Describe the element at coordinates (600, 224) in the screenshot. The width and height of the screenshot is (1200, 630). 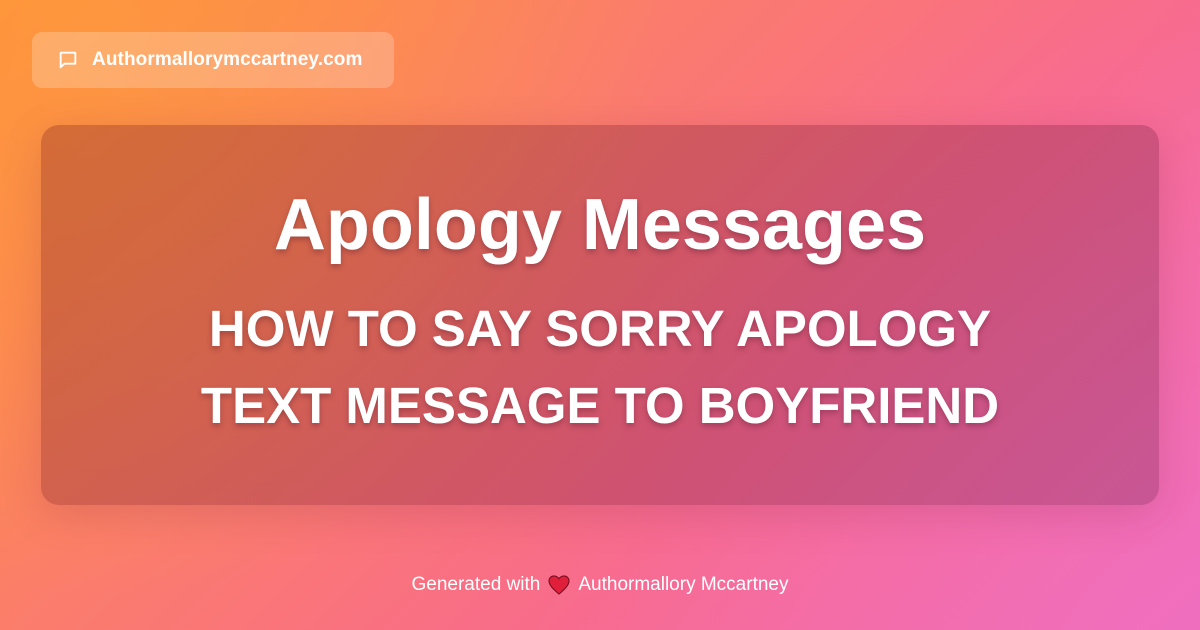
I see `page-title: Apology Messages` at that location.